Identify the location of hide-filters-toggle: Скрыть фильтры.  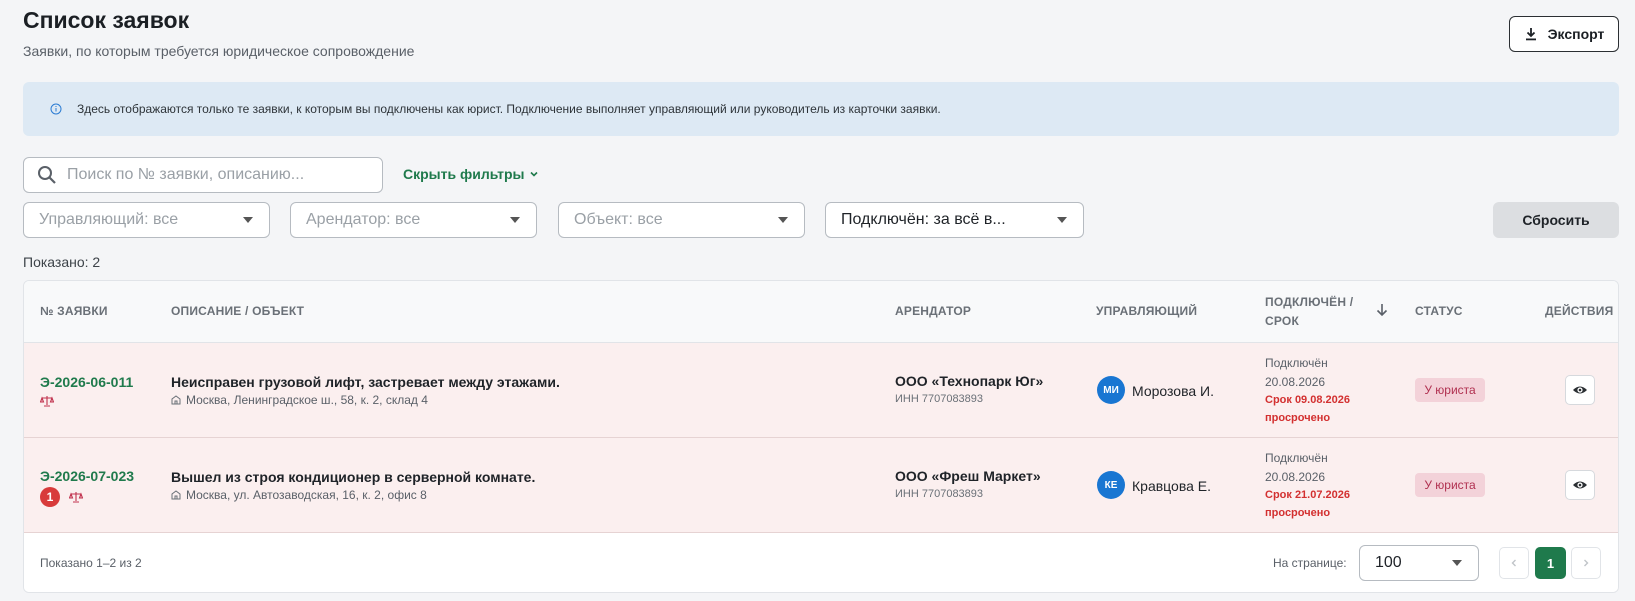
(471, 174).